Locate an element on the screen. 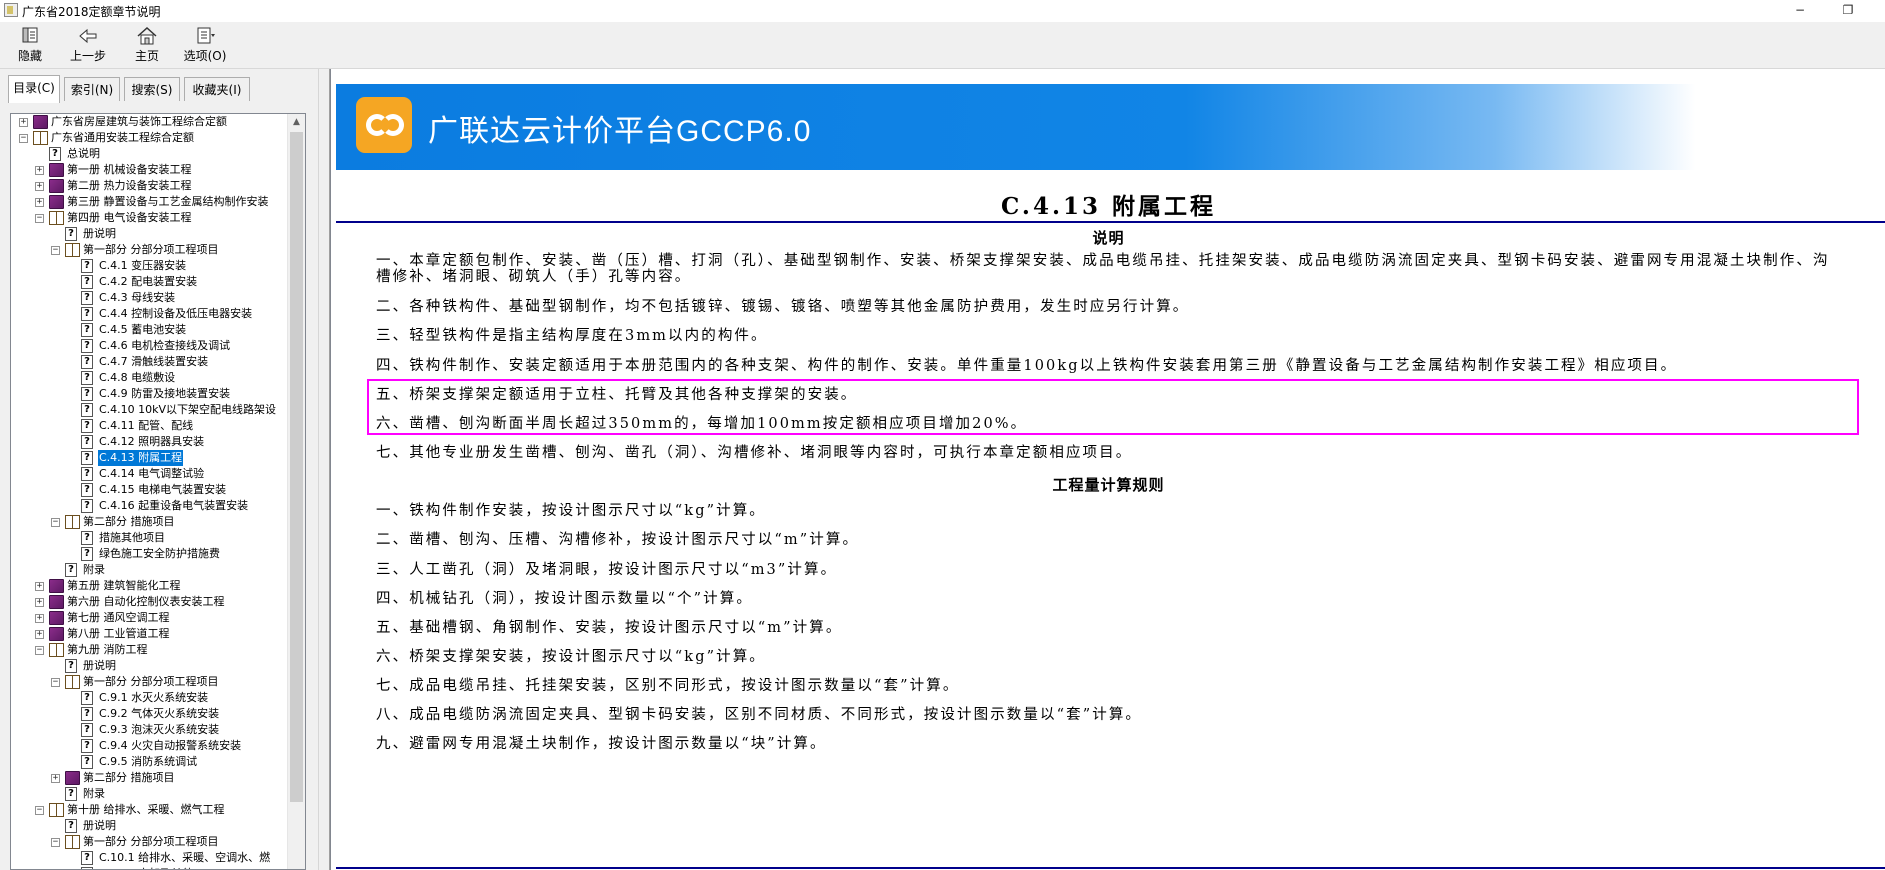 This screenshot has width=1885, height=870. tree-item-label: C.4.2 配电装置安装 is located at coordinates (148, 282).